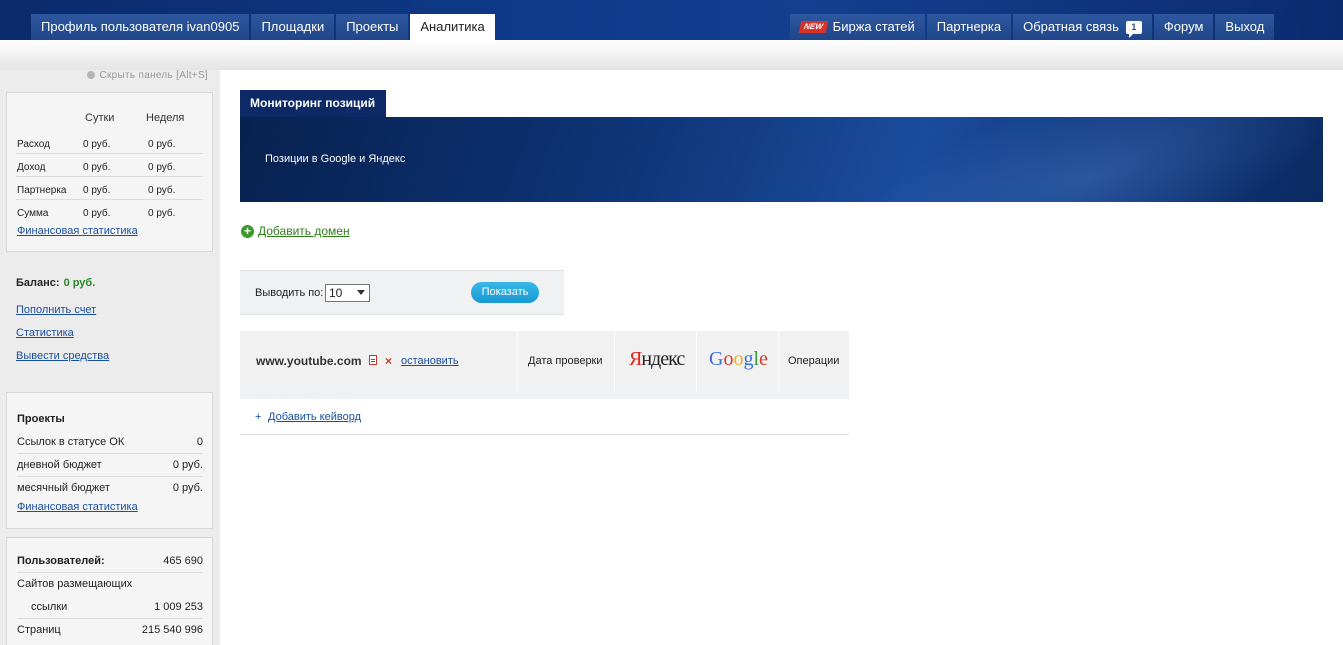 Image resolution: width=1343 pixels, height=645 pixels. Describe the element at coordinates (378, 361) in the screenshot. I see `domain-cell: www.youtube.com × остановить` at that location.